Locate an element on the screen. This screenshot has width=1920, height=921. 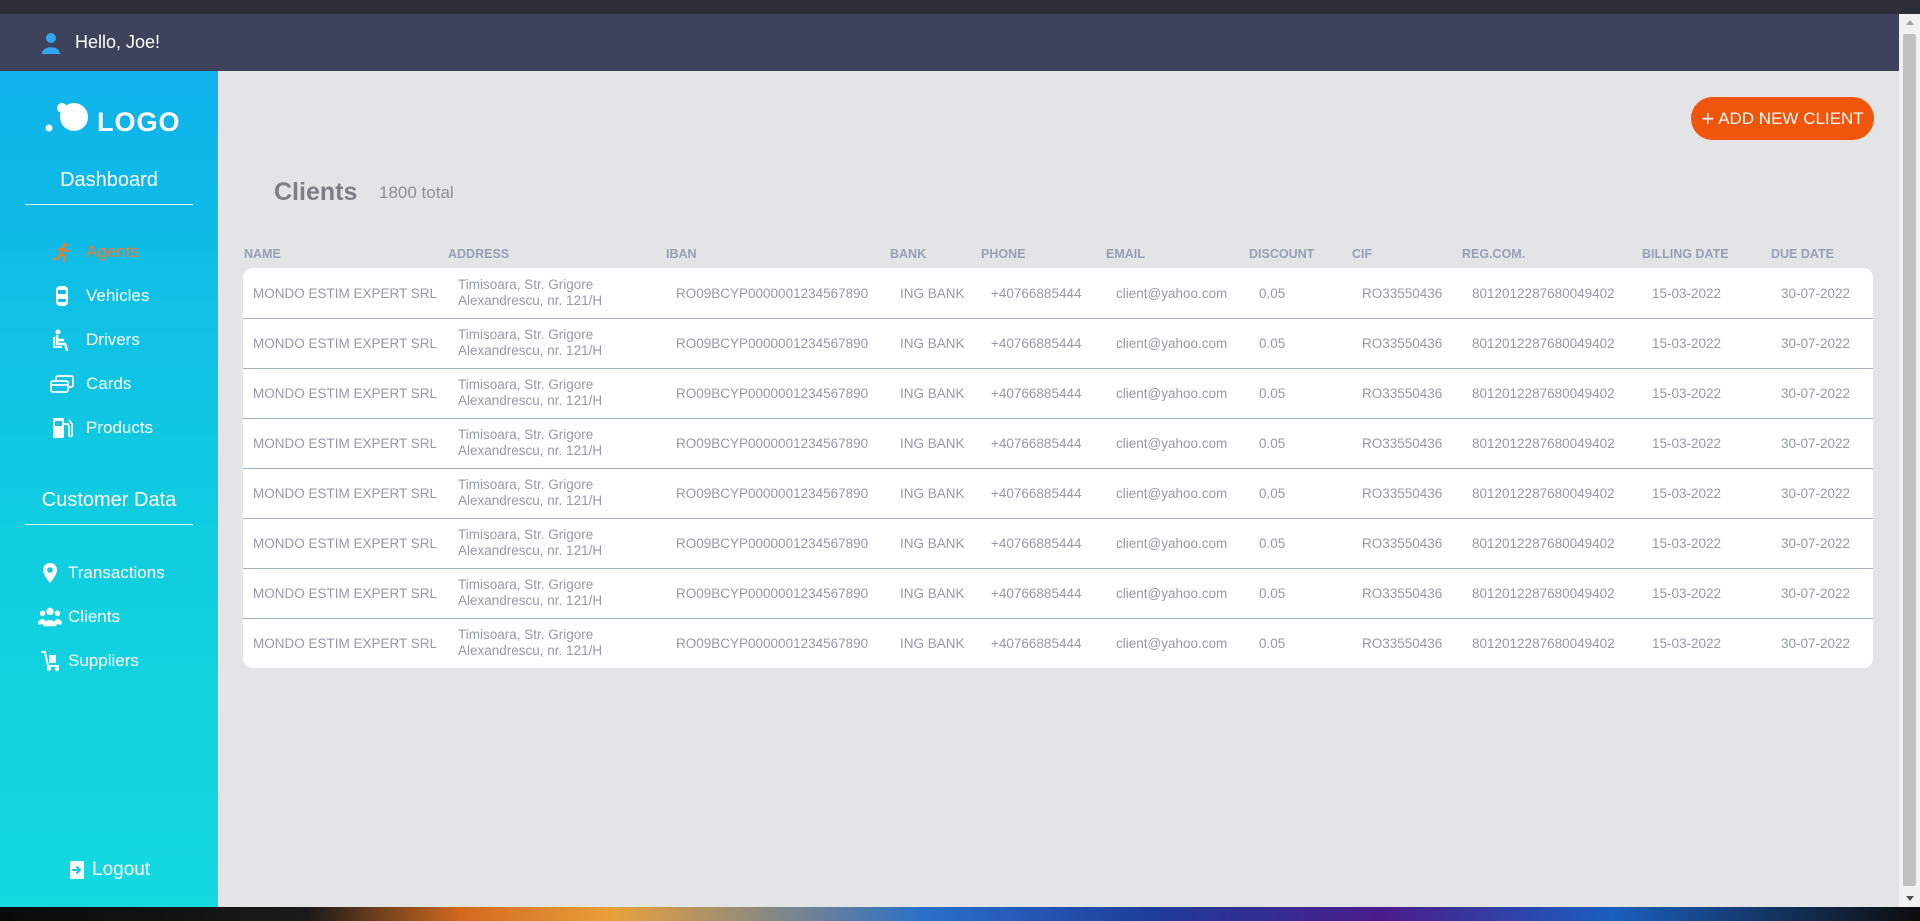
sidebar-item-clients: Clients is located at coordinates (79, 617).